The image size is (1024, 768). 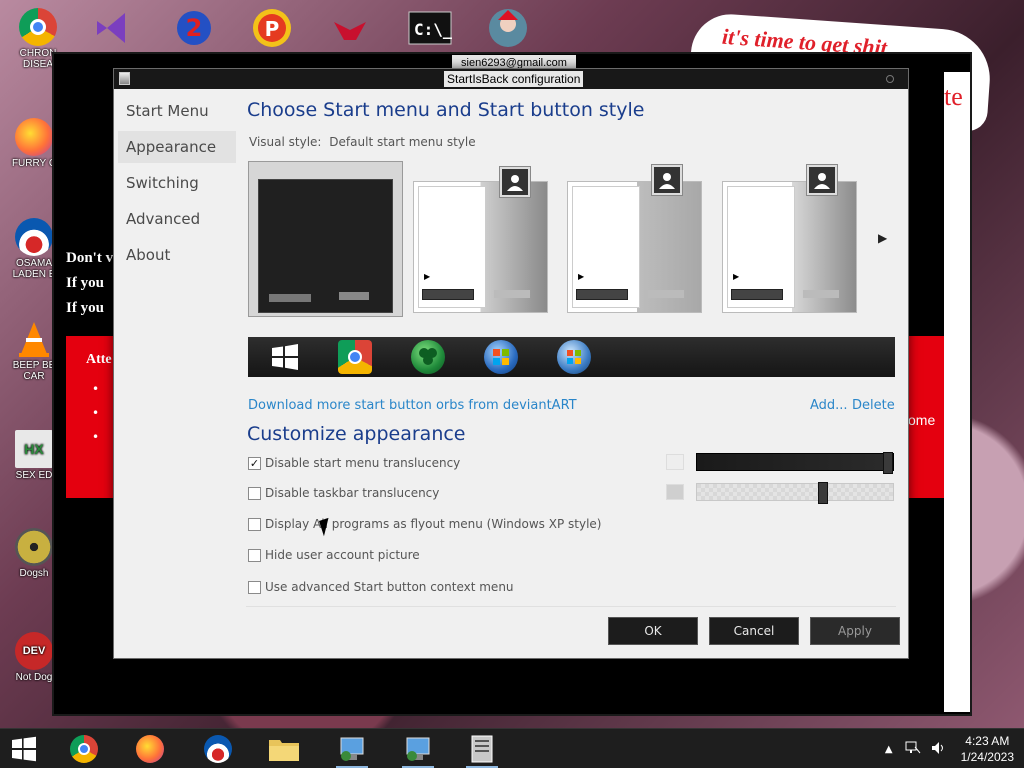 What do you see at coordinates (795, 463) in the screenshot?
I see `start-menu-opacity-slider` at bounding box center [795, 463].